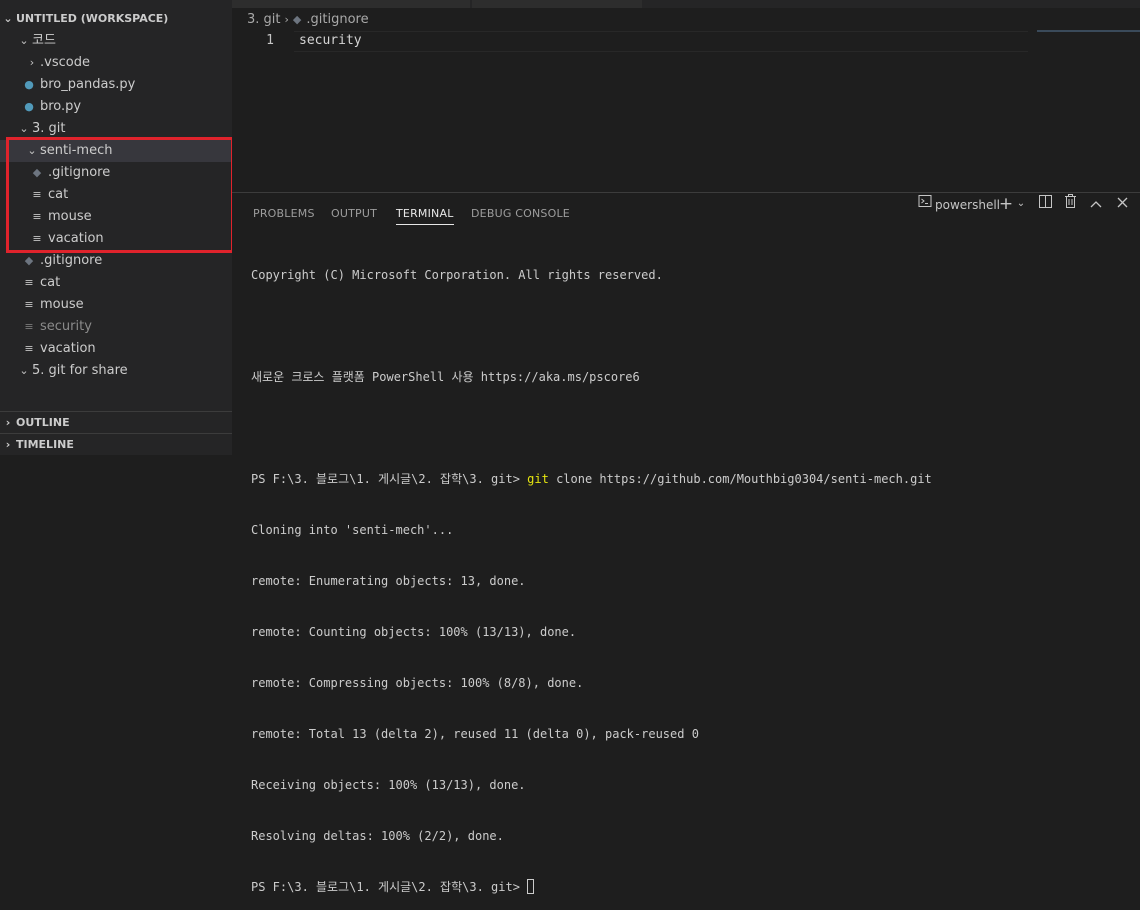 Image resolution: width=1140 pixels, height=910 pixels. I want to click on file-bro-label: bro.py, so click(61, 106).